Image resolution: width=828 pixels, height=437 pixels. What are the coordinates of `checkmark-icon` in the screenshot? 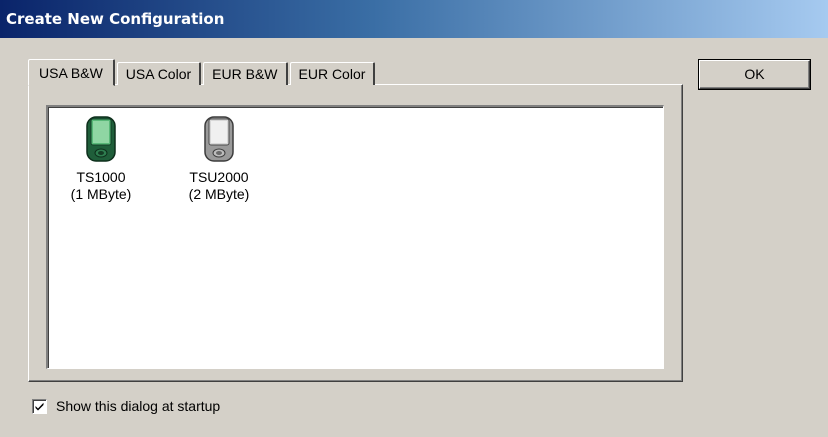 It's located at (39, 406).